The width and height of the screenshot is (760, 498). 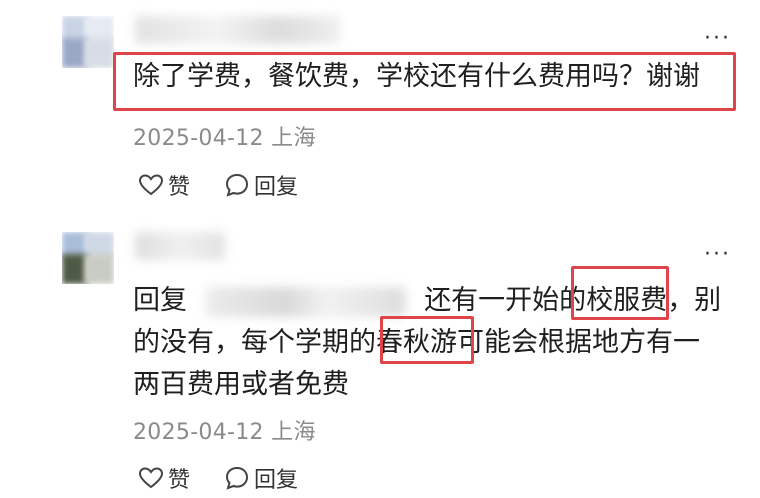 What do you see at coordinates (241, 384) in the screenshot?
I see `reply-line-3: 两百费用或者免费` at bounding box center [241, 384].